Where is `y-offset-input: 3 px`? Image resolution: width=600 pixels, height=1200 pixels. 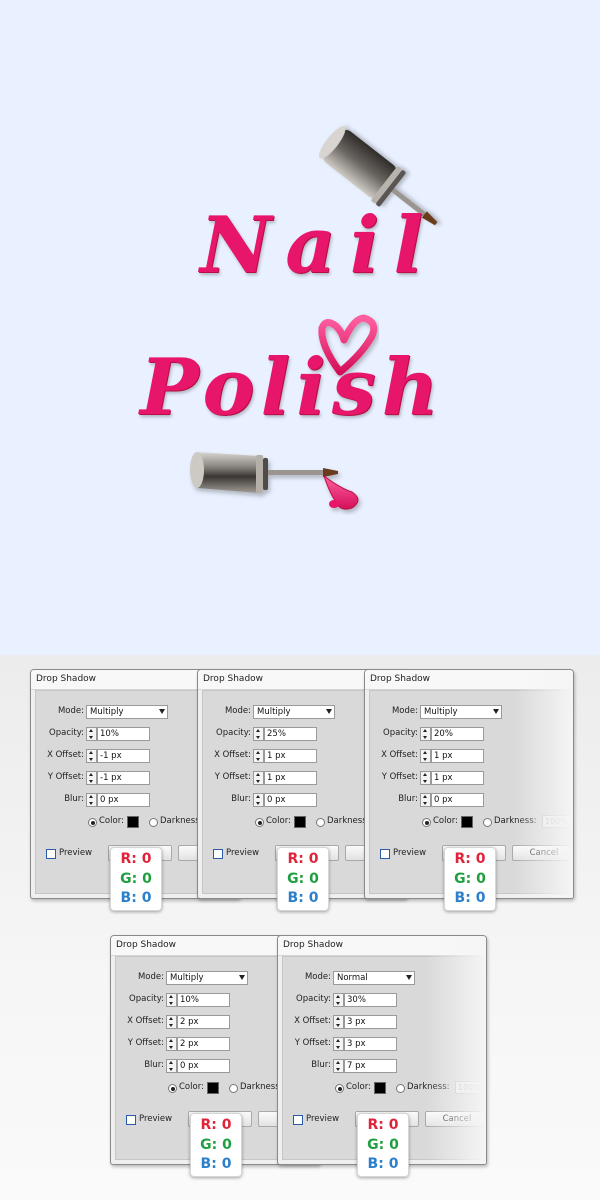
y-offset-input: 3 px is located at coordinates (370, 1044).